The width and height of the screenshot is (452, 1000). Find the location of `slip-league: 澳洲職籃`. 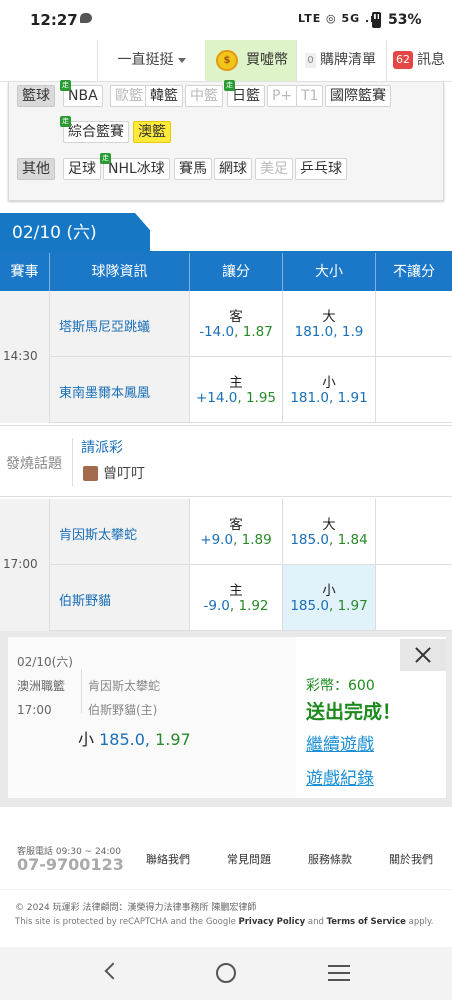

slip-league: 澳洲職籃 is located at coordinates (41, 686).